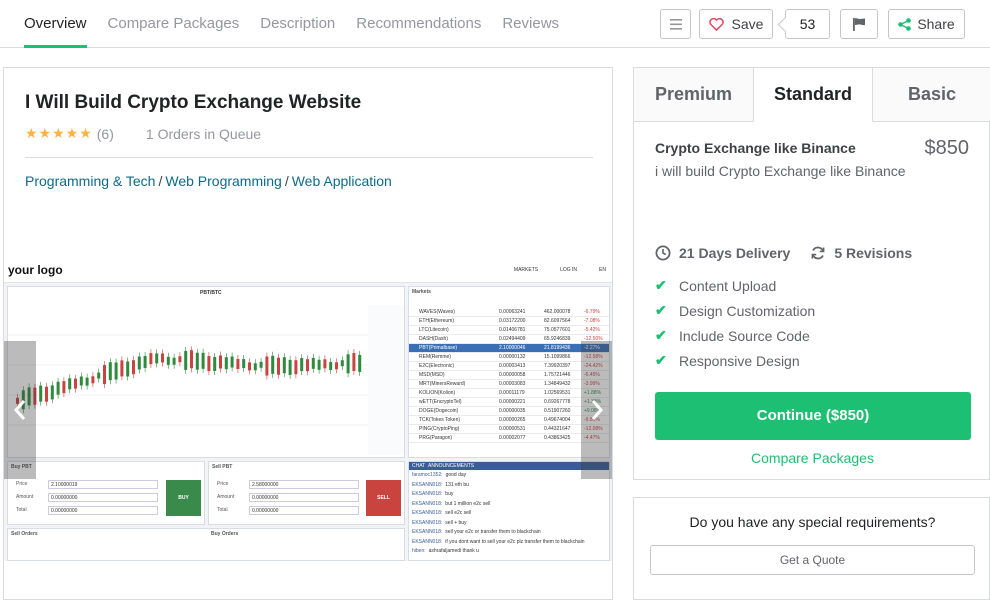  What do you see at coordinates (24, 534) in the screenshot?
I see `gallery-sell-orders-title: Sell Orders` at bounding box center [24, 534].